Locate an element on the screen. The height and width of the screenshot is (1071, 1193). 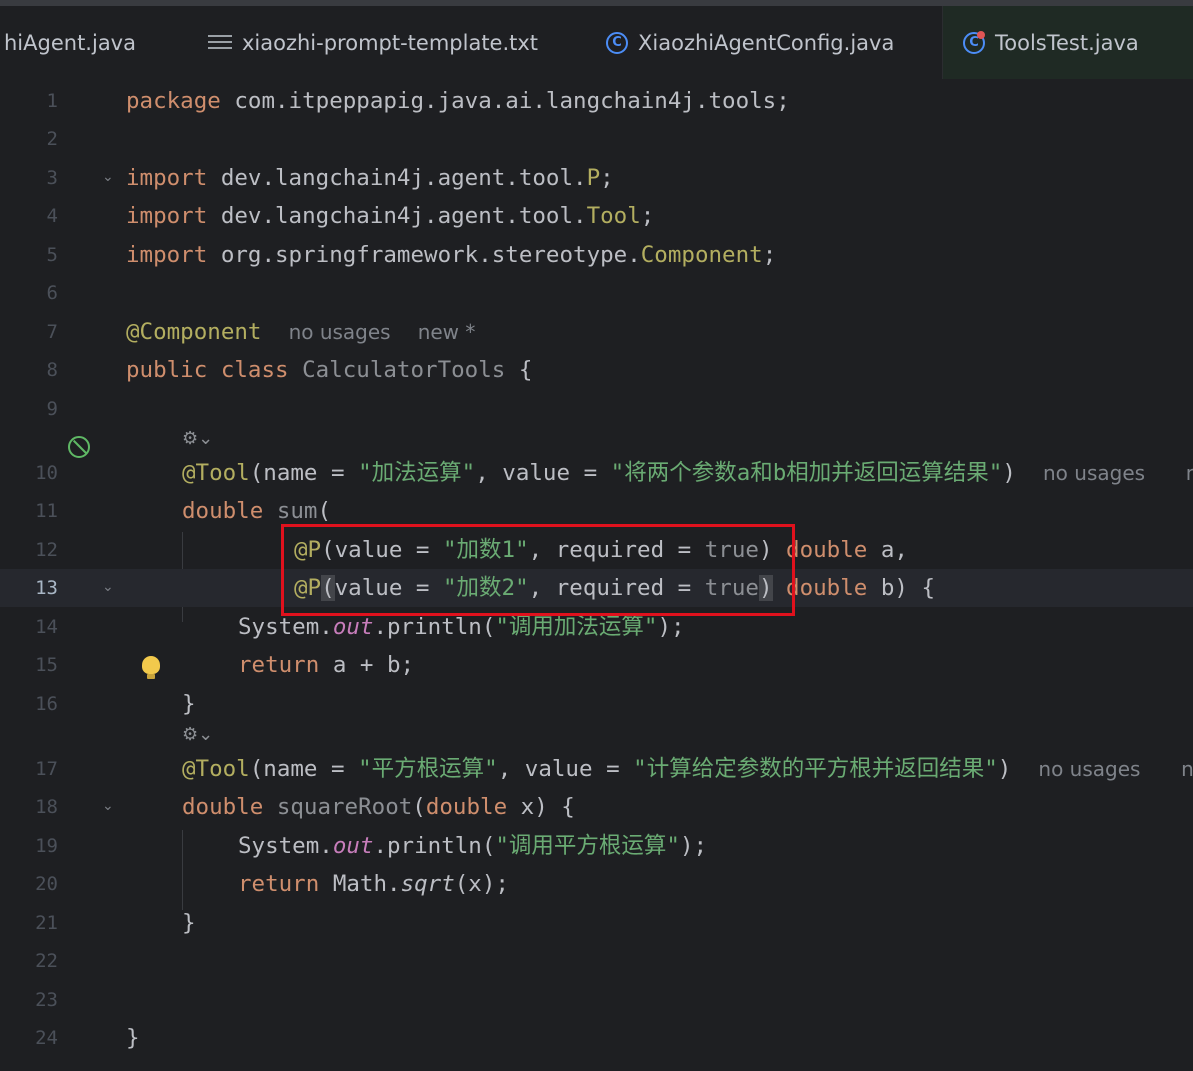
code-text: a + b; is located at coordinates (367, 665).